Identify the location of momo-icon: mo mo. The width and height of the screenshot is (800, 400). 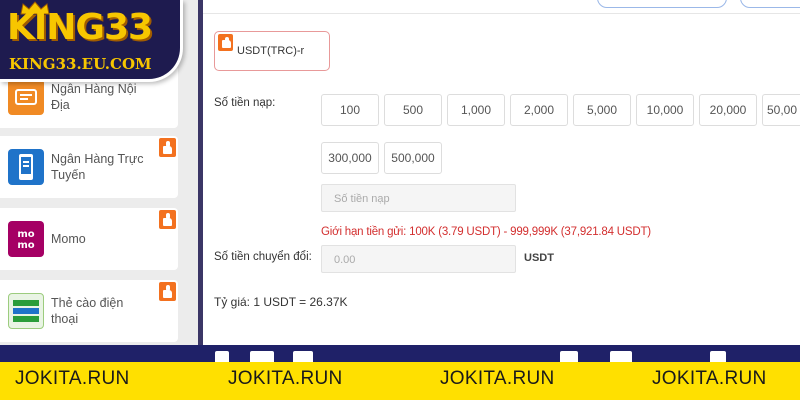
(26, 239).